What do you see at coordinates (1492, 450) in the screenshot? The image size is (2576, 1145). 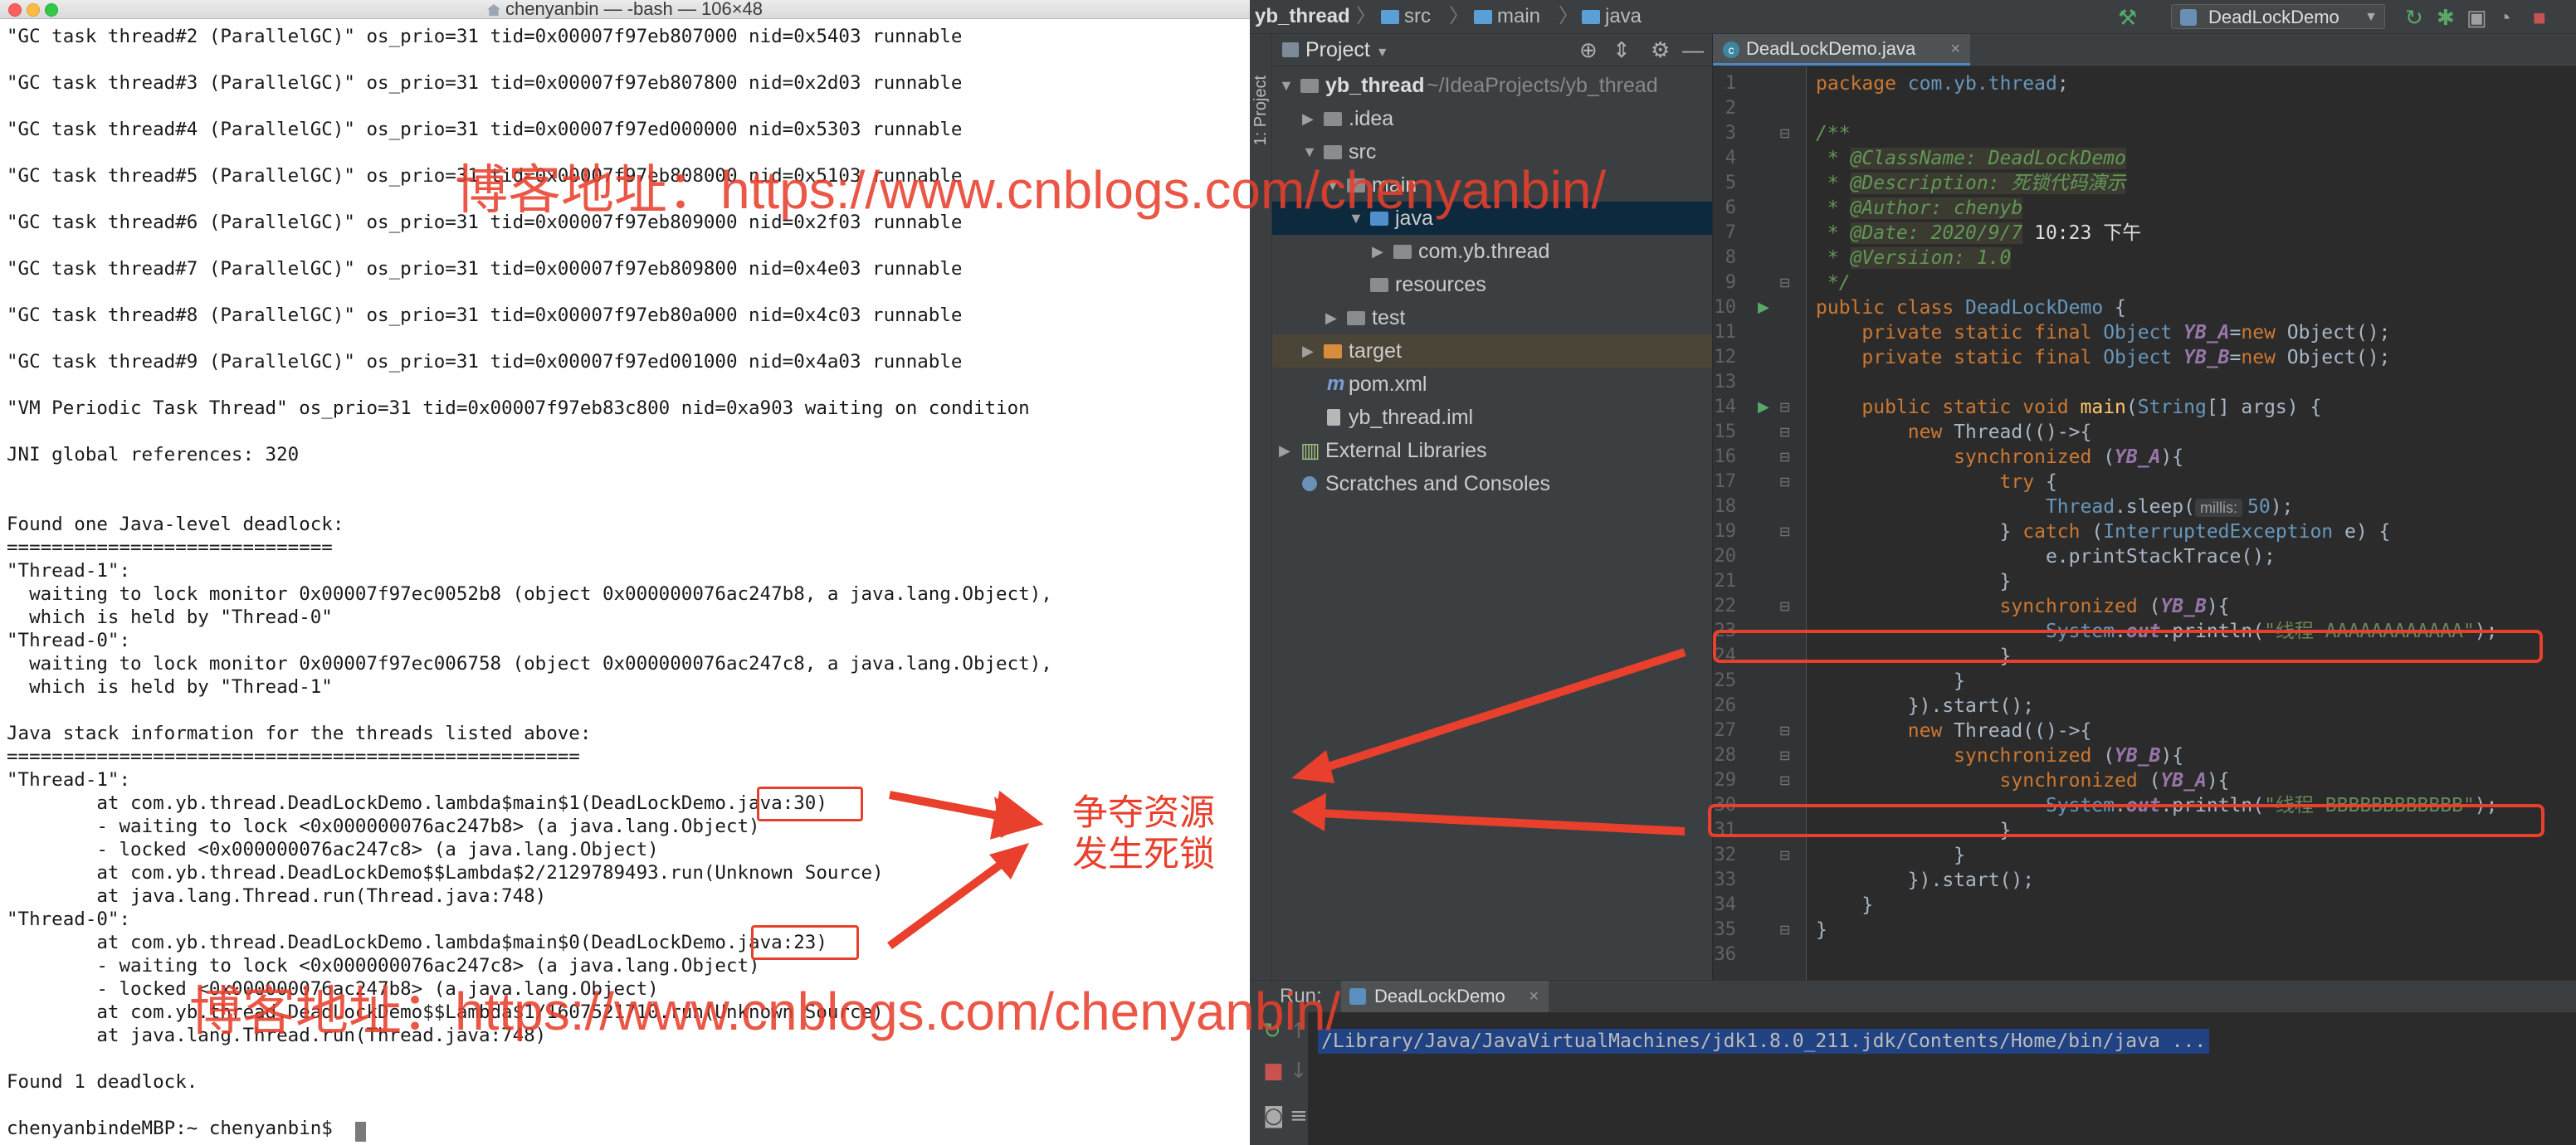 I see `tree-item-external-libraries: ▶ ▥ External Libraries` at bounding box center [1492, 450].